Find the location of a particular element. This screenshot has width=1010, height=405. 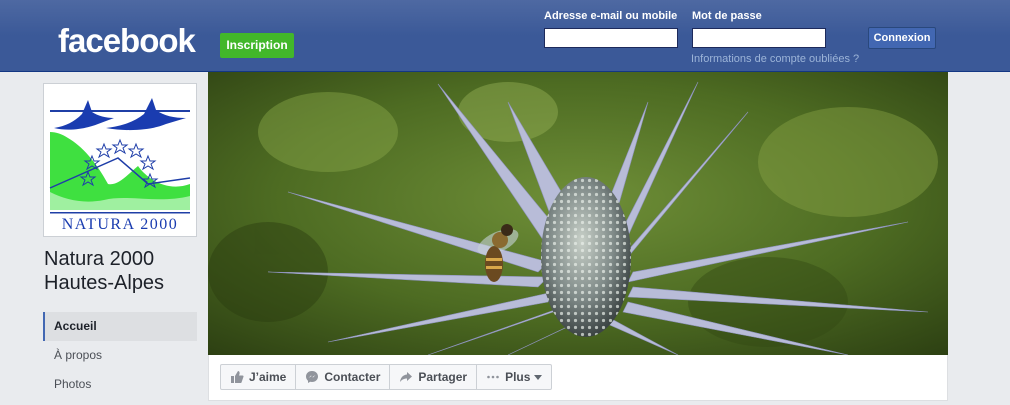

signup-button: Inscription is located at coordinates (257, 45).